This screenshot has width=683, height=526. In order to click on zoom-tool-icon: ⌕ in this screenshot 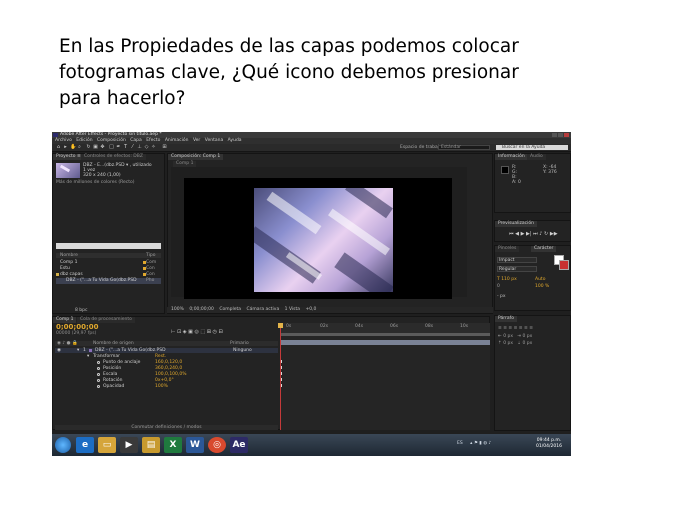, I will do `click(79, 147)`.